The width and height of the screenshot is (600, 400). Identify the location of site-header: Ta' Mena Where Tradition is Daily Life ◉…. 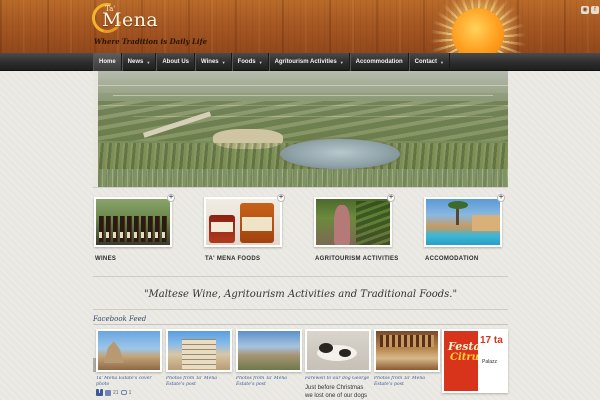
(300, 26).